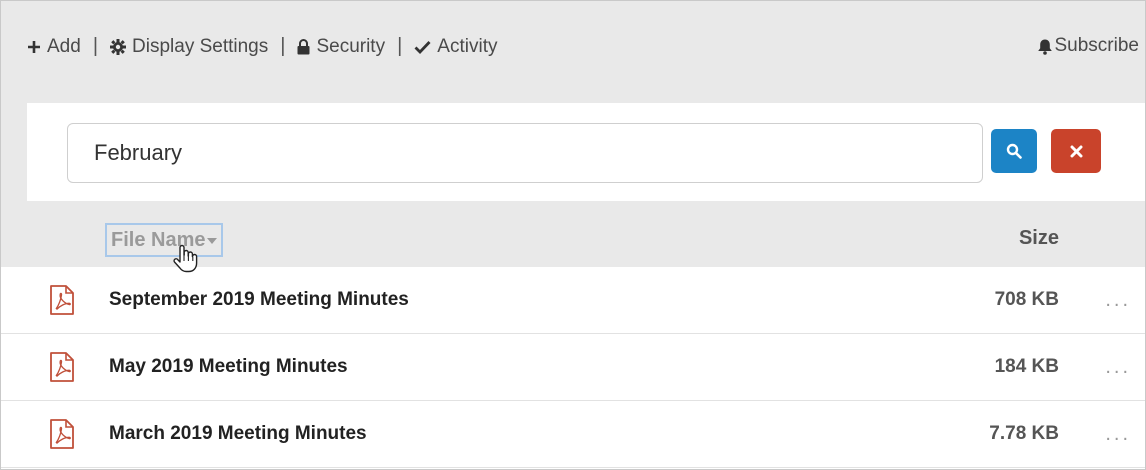 The height and width of the screenshot is (470, 1146). Describe the element at coordinates (422, 47) in the screenshot. I see `check-icon` at that location.